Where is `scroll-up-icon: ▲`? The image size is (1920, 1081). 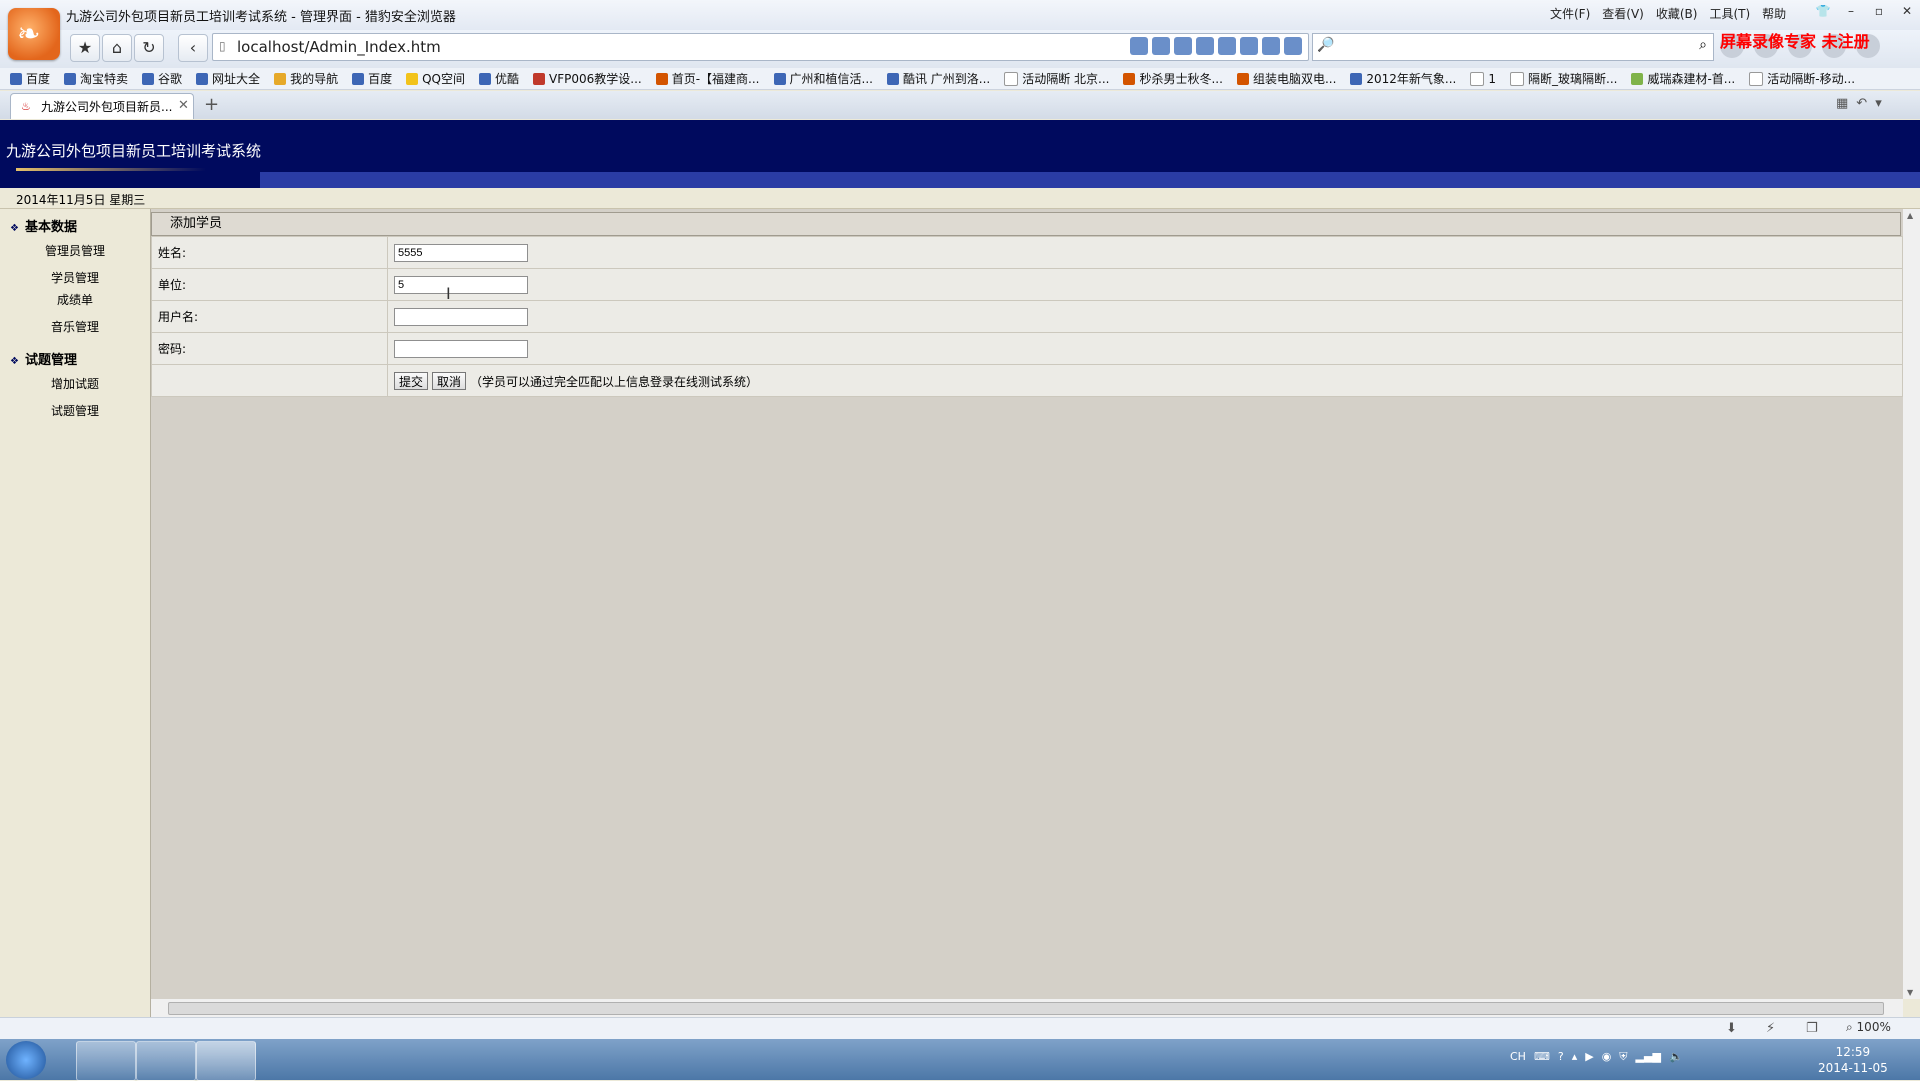 scroll-up-icon: ▲ is located at coordinates (1910, 215).